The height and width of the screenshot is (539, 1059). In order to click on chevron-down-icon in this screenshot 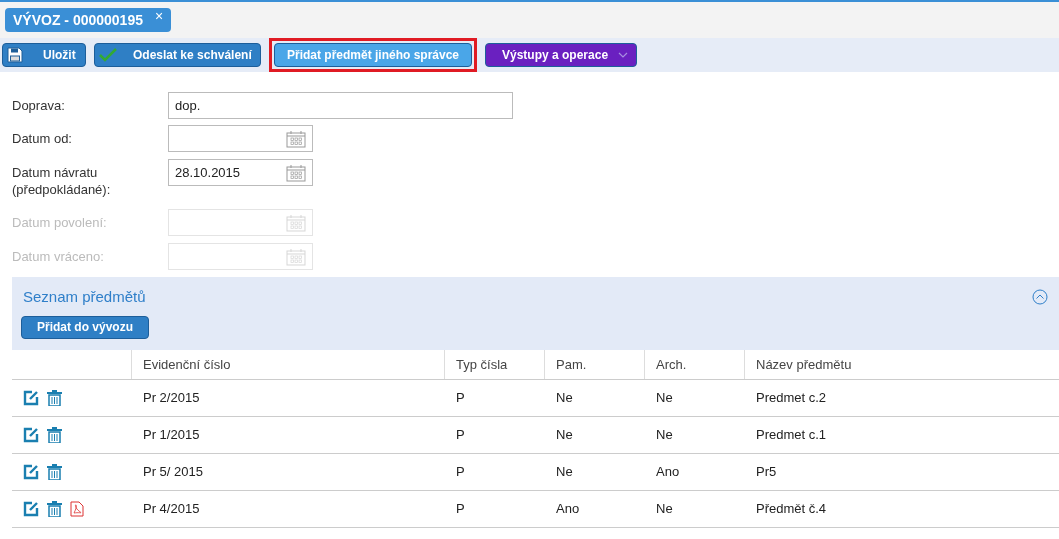, I will do `click(623, 55)`.